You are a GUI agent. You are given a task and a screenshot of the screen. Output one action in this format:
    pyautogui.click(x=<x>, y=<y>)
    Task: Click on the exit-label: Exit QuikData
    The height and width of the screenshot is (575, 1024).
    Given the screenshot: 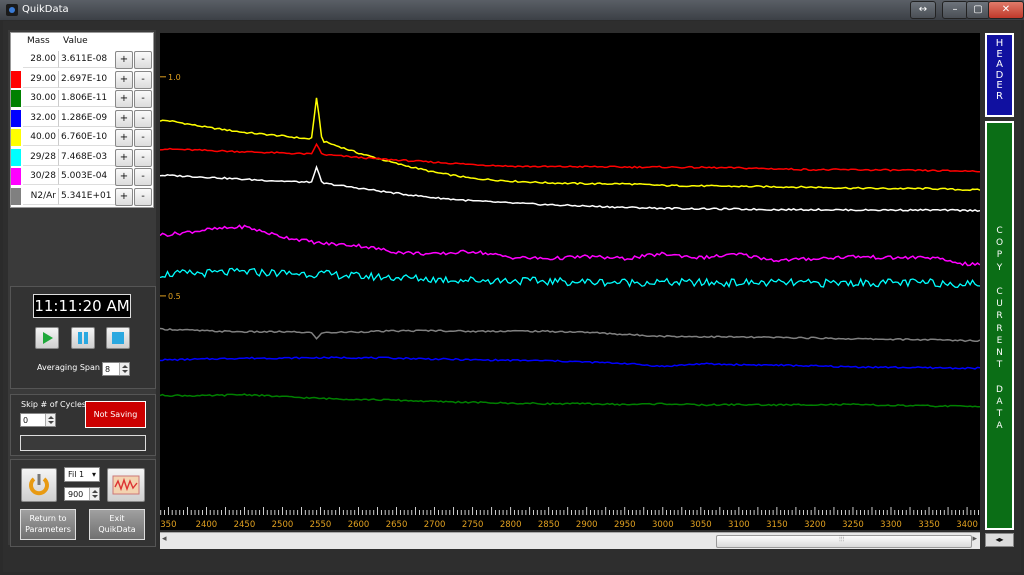 What is the action you would take?
    pyautogui.click(x=117, y=524)
    